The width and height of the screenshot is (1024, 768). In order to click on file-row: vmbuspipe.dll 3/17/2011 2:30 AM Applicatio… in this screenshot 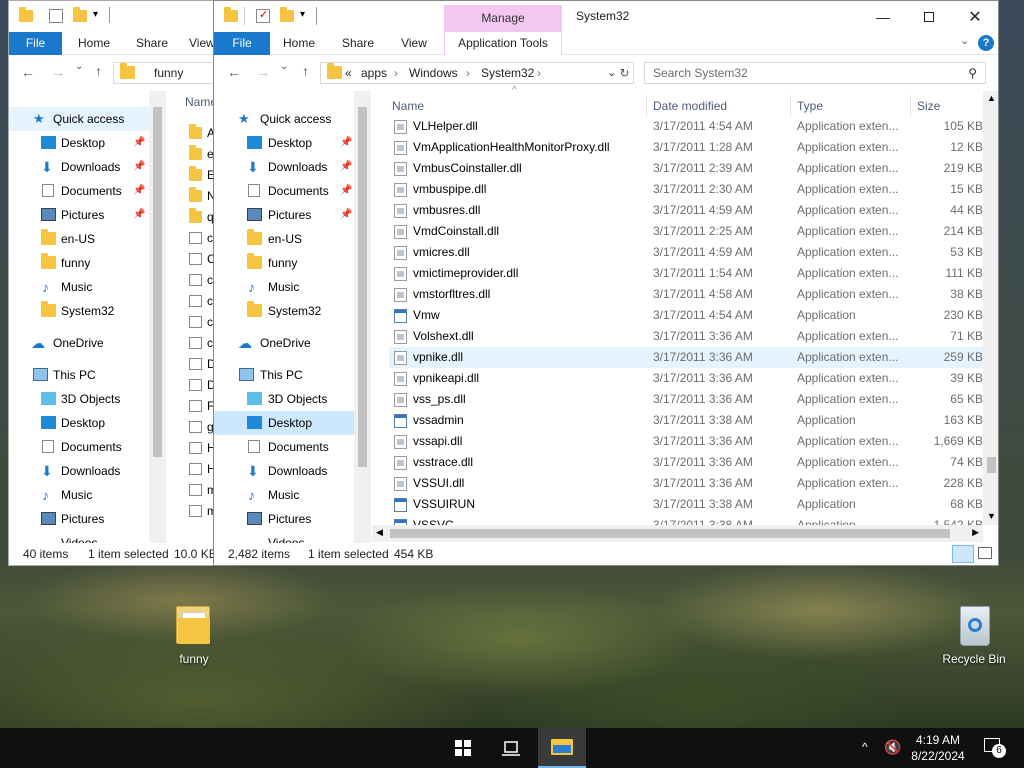, I will do `click(687, 189)`.